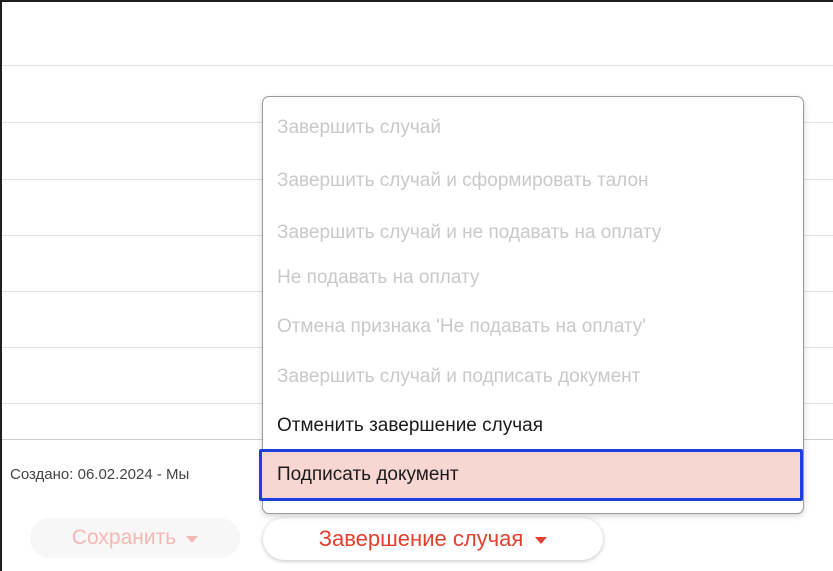 This screenshot has width=833, height=571. Describe the element at coordinates (461, 326) in the screenshot. I see `menu-item-cancel-no-payment-flag: Отмена признака 'Не подавать на оплату'` at that location.